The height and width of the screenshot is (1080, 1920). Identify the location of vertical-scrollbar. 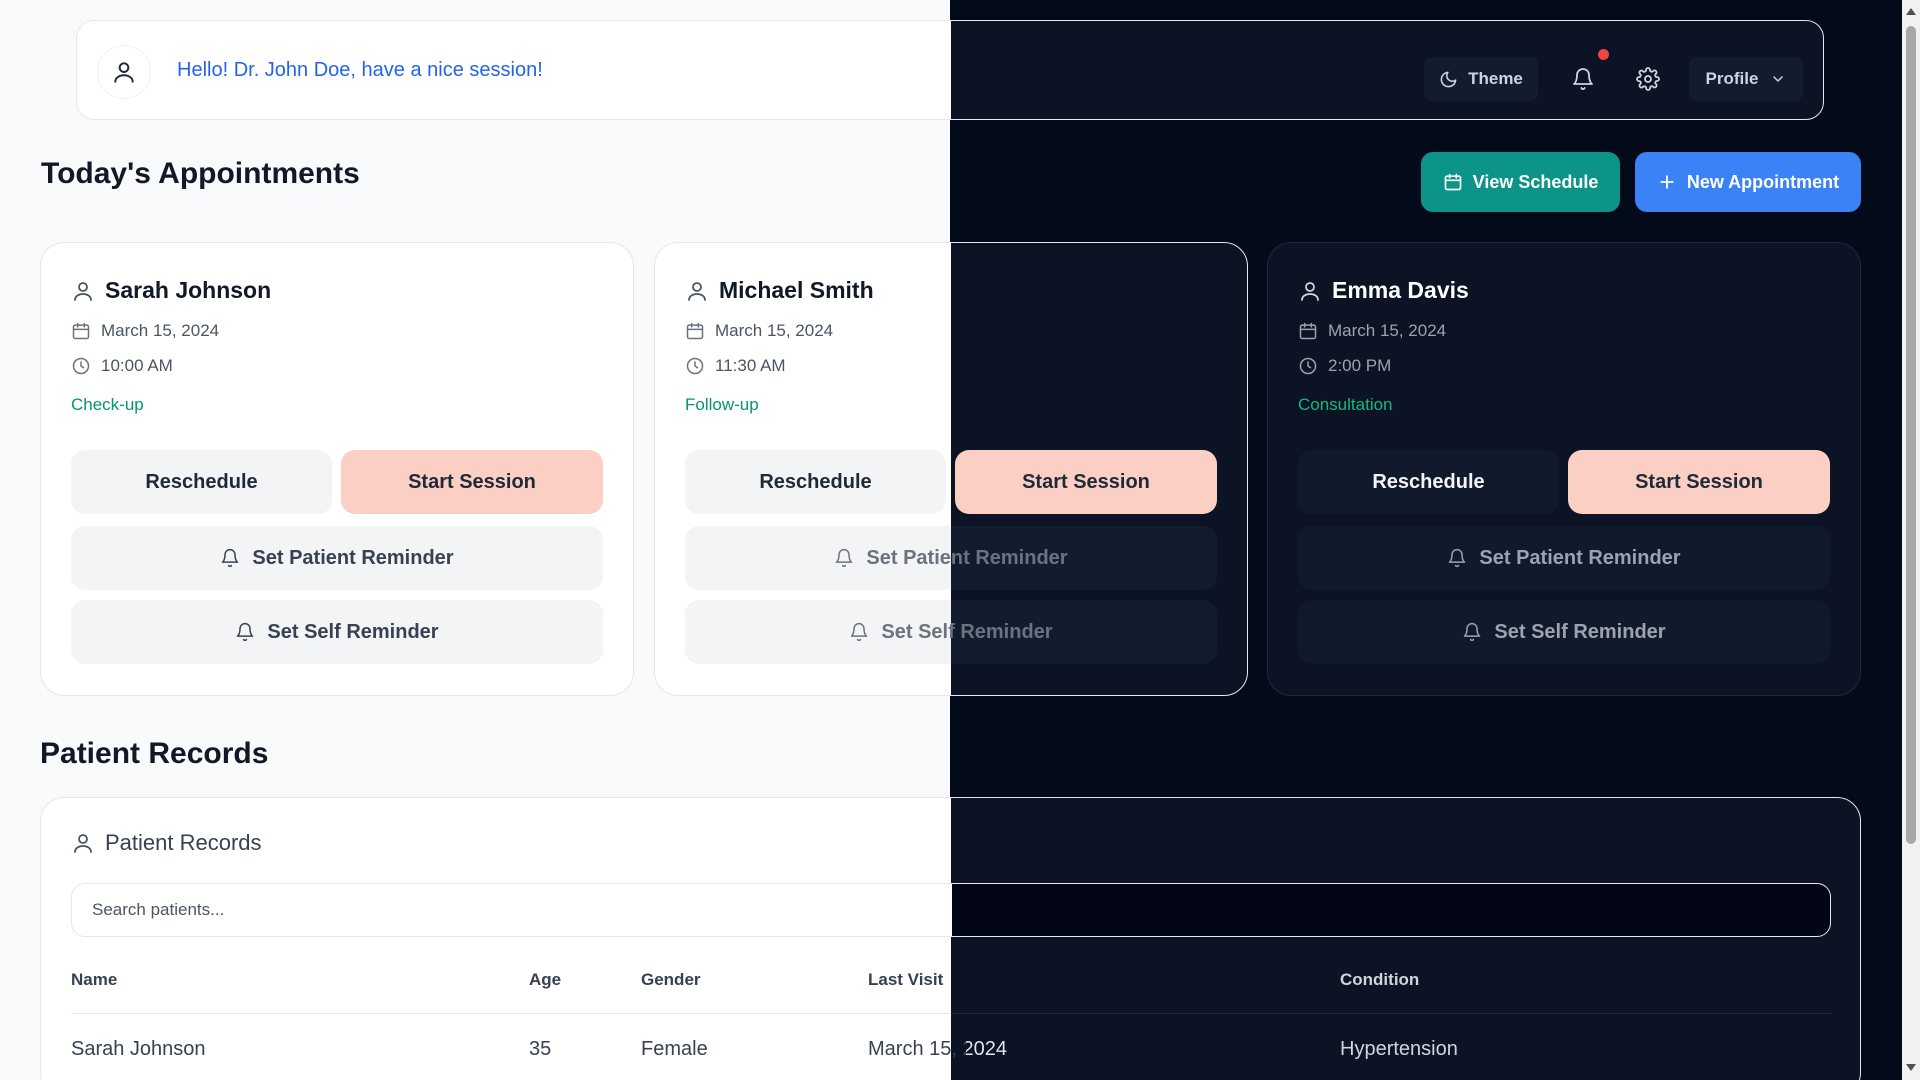
(1911, 540).